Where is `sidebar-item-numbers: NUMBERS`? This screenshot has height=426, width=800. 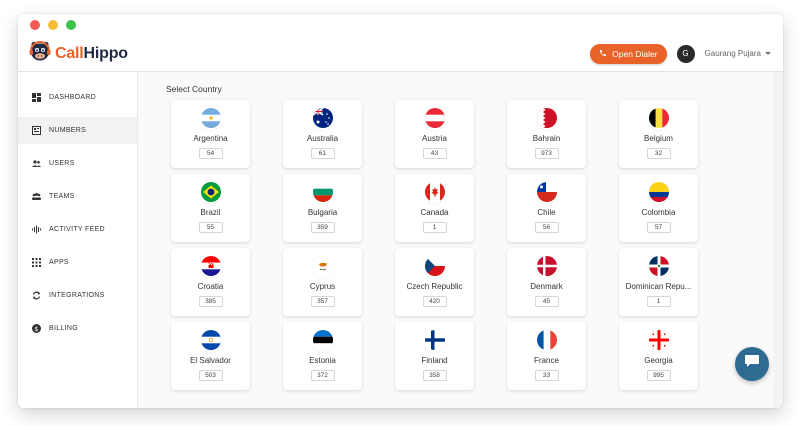
sidebar-item-numbers: NUMBERS is located at coordinates (77, 130).